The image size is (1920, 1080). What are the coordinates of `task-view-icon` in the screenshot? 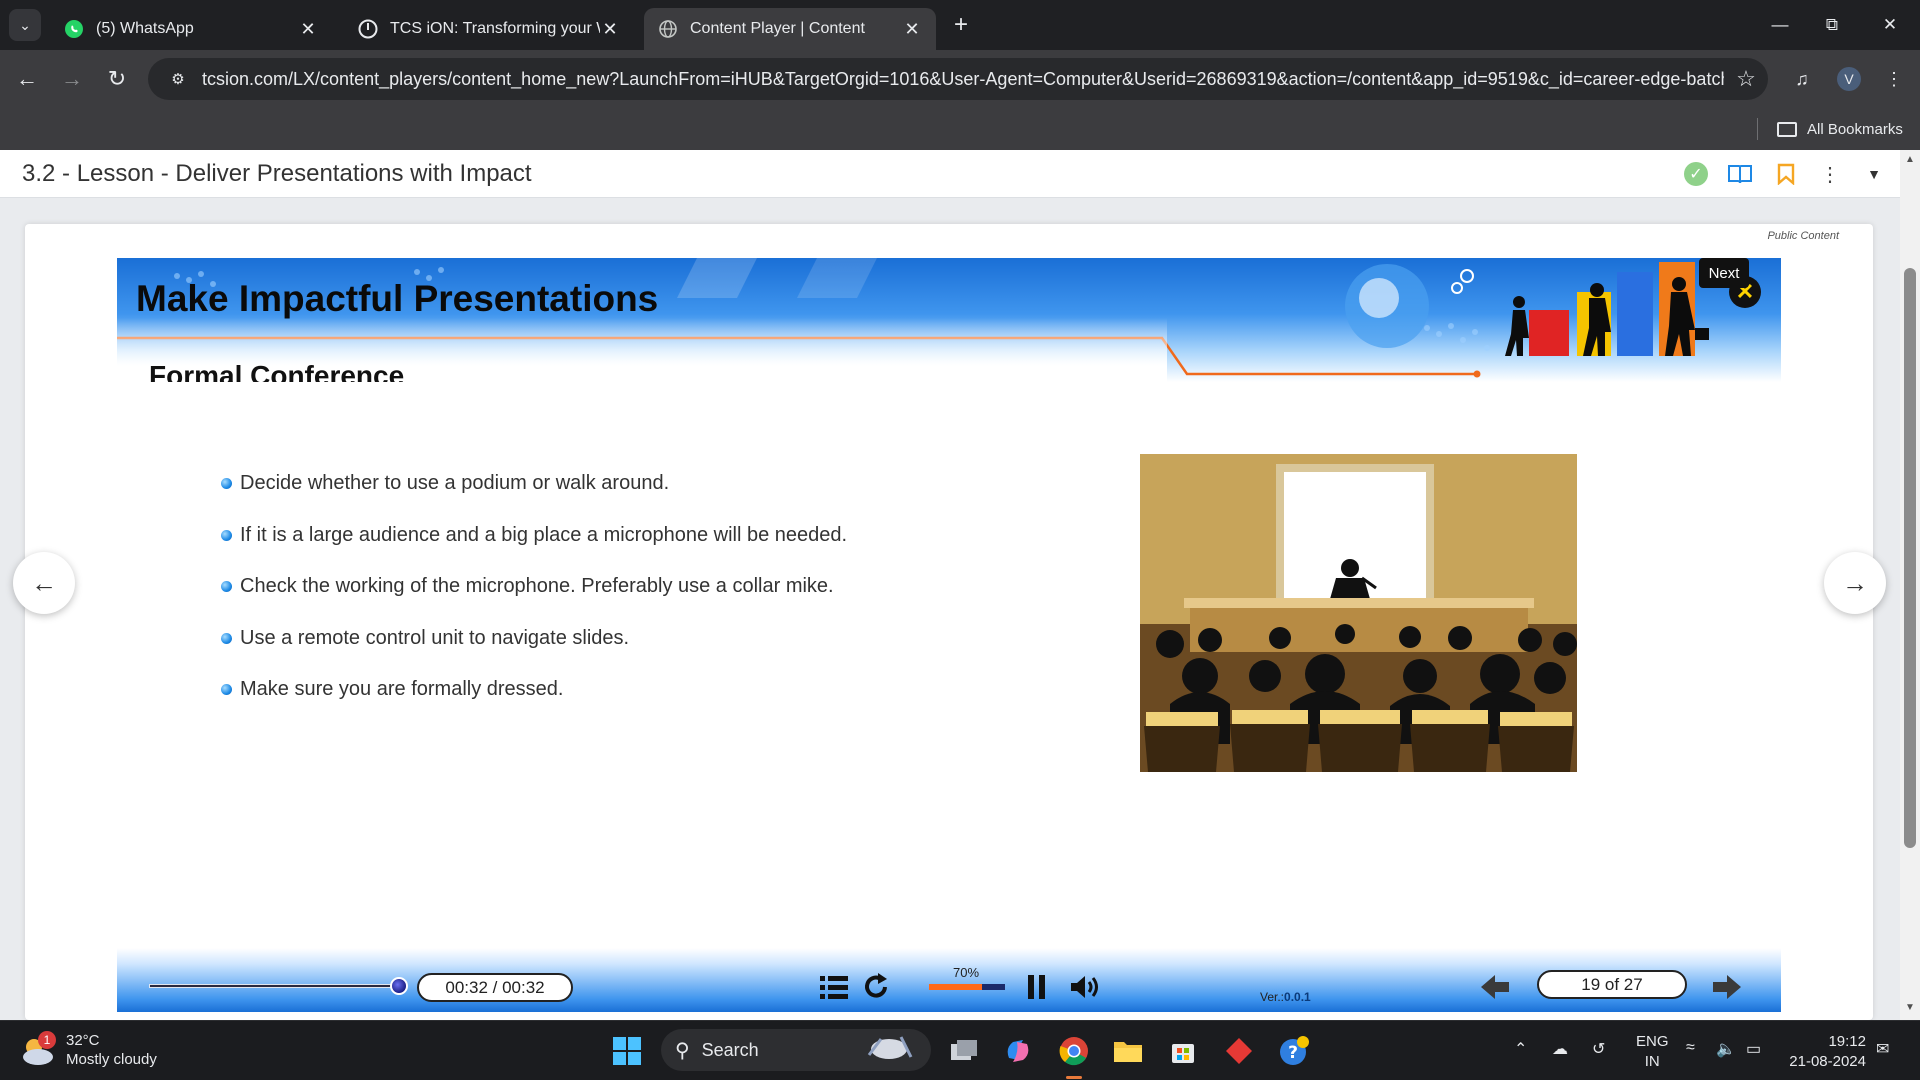 It's located at (964, 1051).